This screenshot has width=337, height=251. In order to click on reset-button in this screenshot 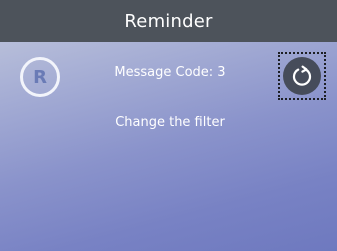, I will do `click(302, 76)`.